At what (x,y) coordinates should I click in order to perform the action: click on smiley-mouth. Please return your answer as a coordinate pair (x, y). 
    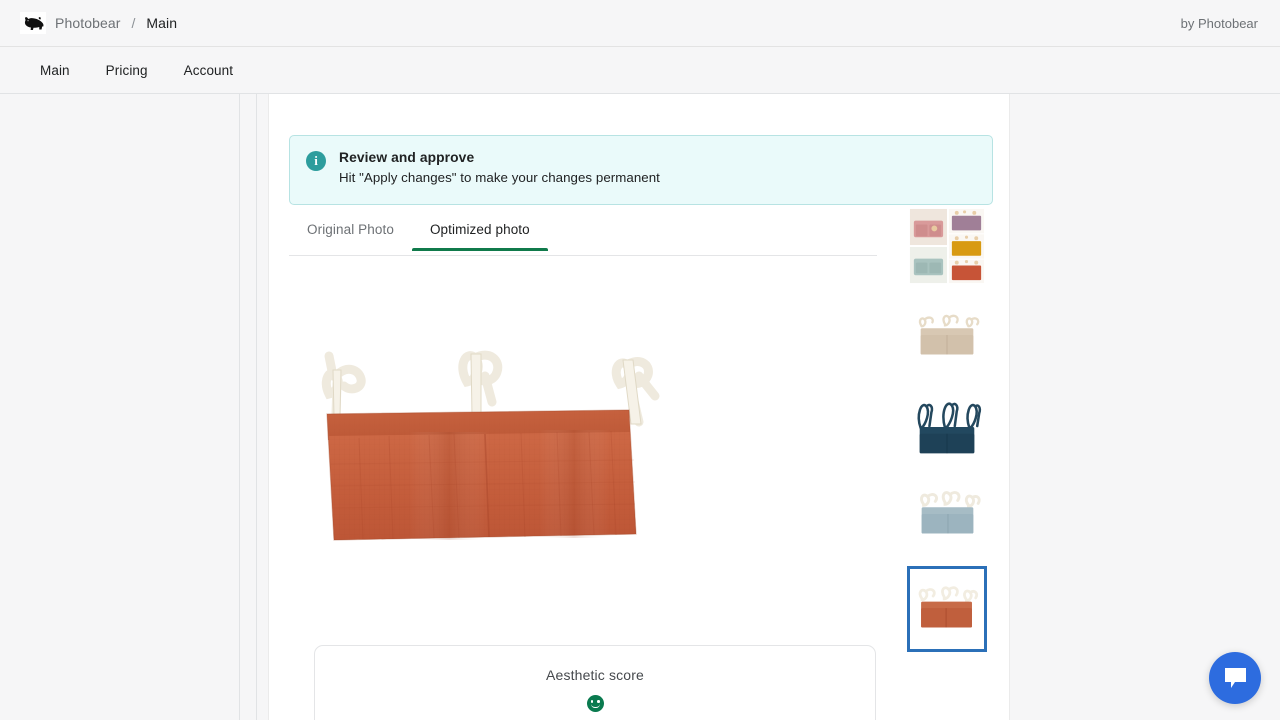
    Looking at the image, I should click on (595, 706).